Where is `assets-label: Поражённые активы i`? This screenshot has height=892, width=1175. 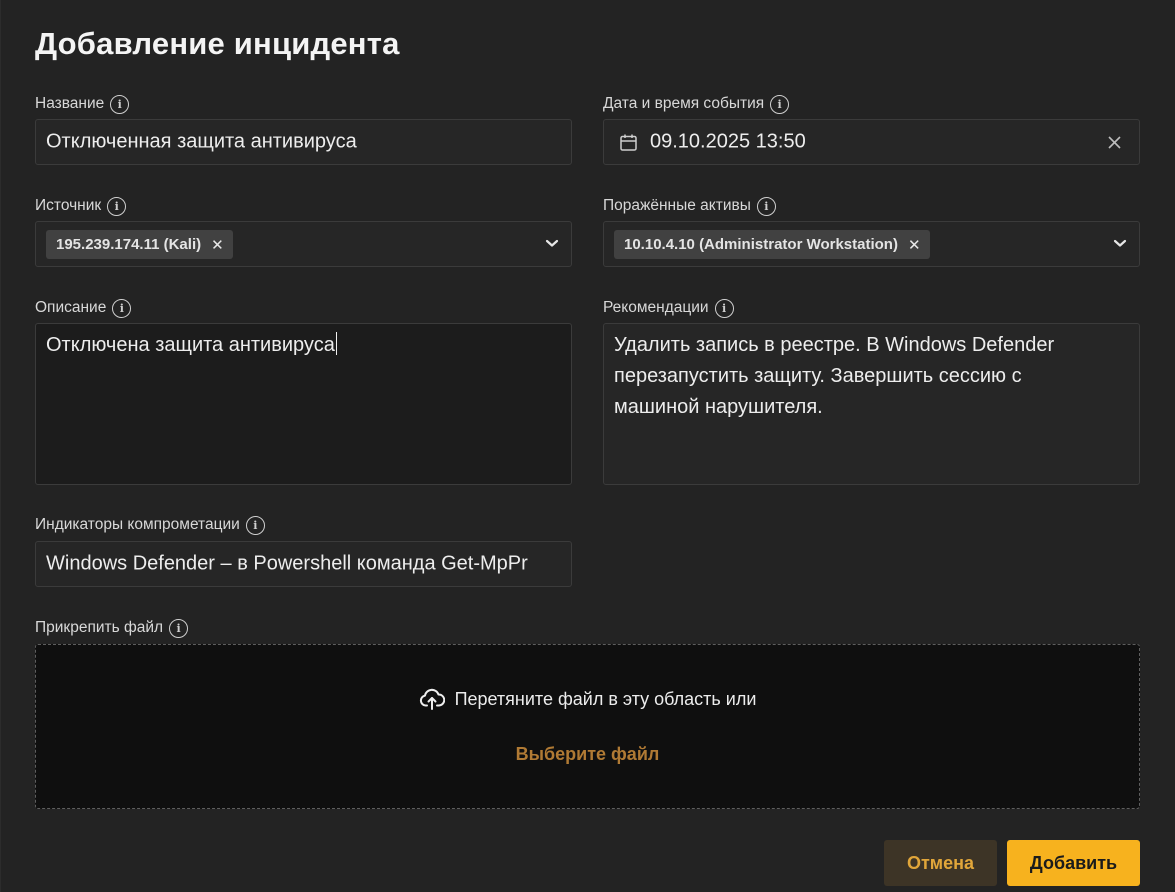
assets-label: Поражённые активы i is located at coordinates (689, 206).